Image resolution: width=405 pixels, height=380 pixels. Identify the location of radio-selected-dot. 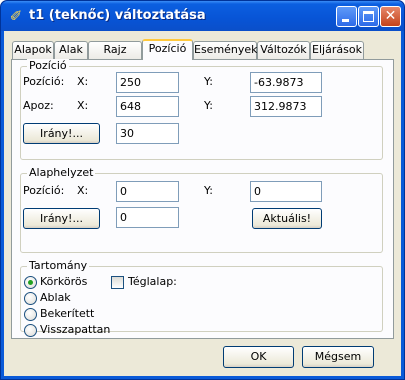
(30, 282).